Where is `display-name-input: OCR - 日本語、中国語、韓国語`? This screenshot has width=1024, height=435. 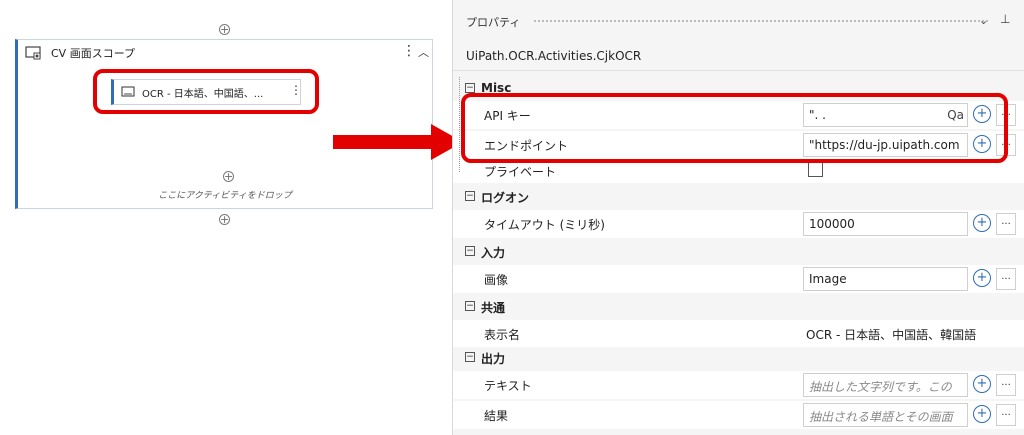
display-name-input: OCR - 日本語、中国語、韓国語 is located at coordinates (891, 334).